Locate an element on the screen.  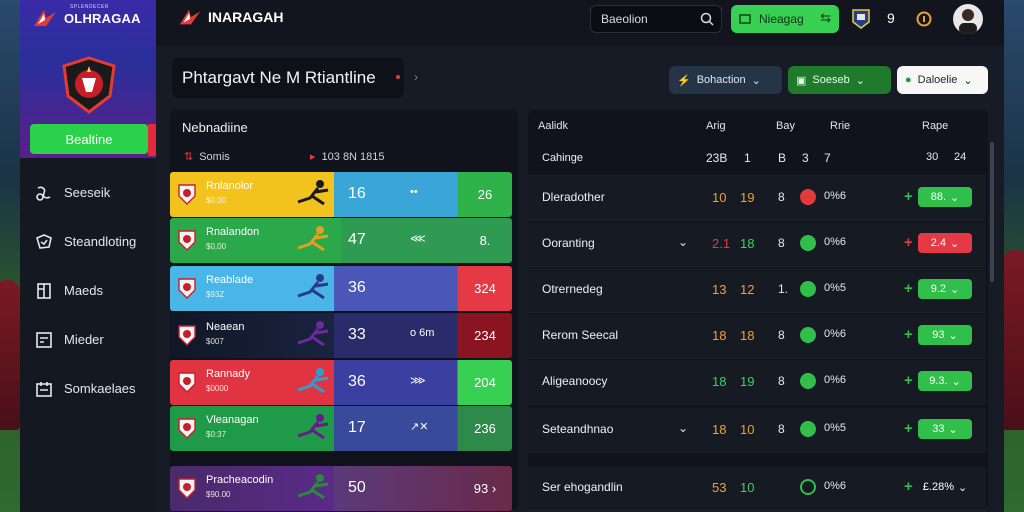
match-row: Rnalandon $0,00 47 ⋘ 8. is located at coordinates (341, 240).